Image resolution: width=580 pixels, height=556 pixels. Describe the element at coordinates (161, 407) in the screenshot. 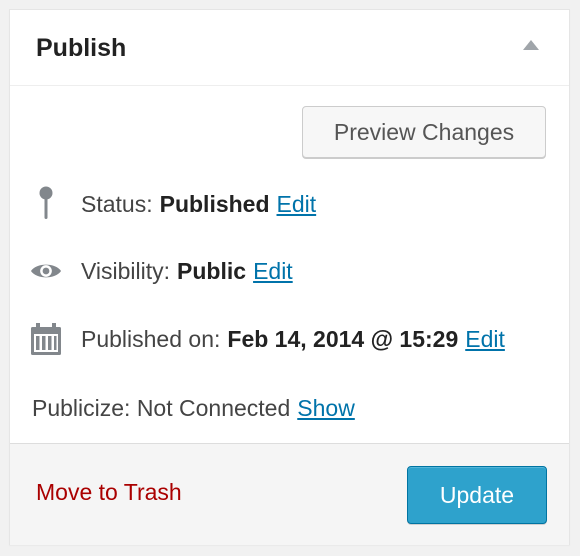

I see `publicize-label: Publicize: Not Connected` at that location.